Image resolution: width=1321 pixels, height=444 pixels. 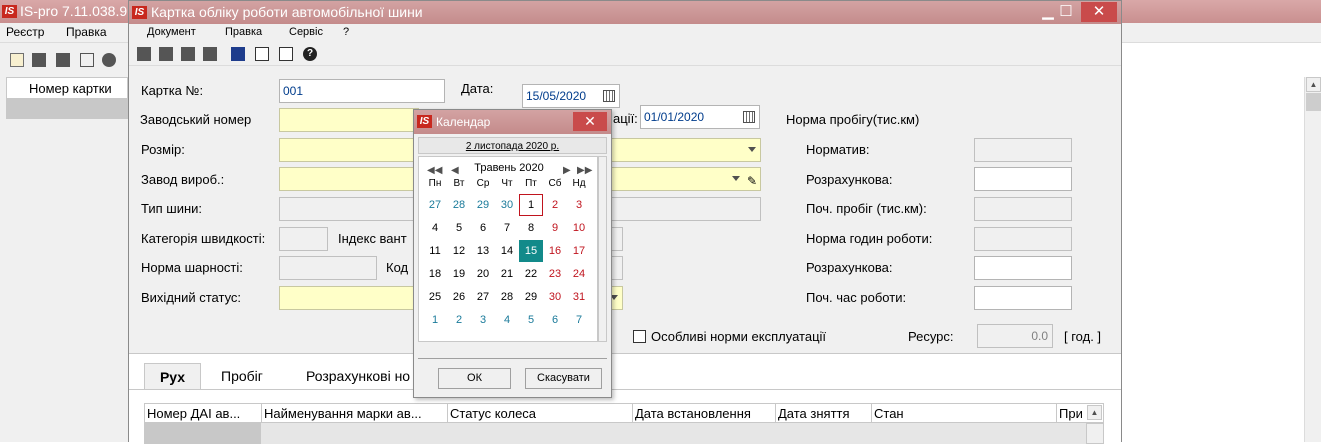 What do you see at coordinates (1023, 298) in the screenshot?
I see `start-hours-field` at bounding box center [1023, 298].